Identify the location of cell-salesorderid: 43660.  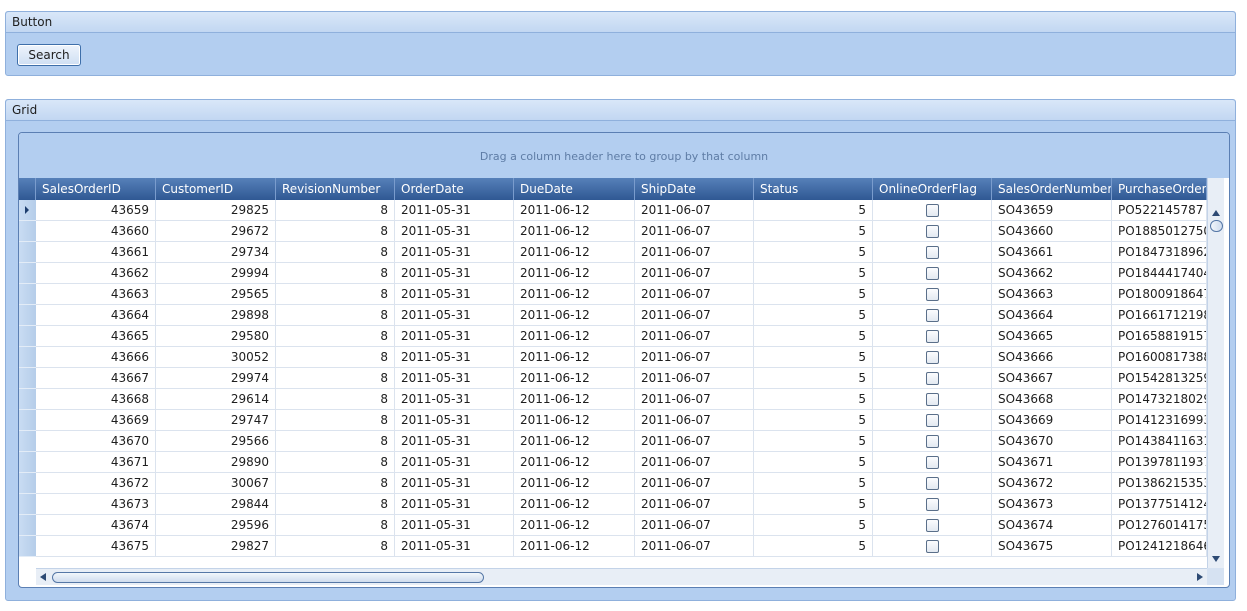
(96, 231).